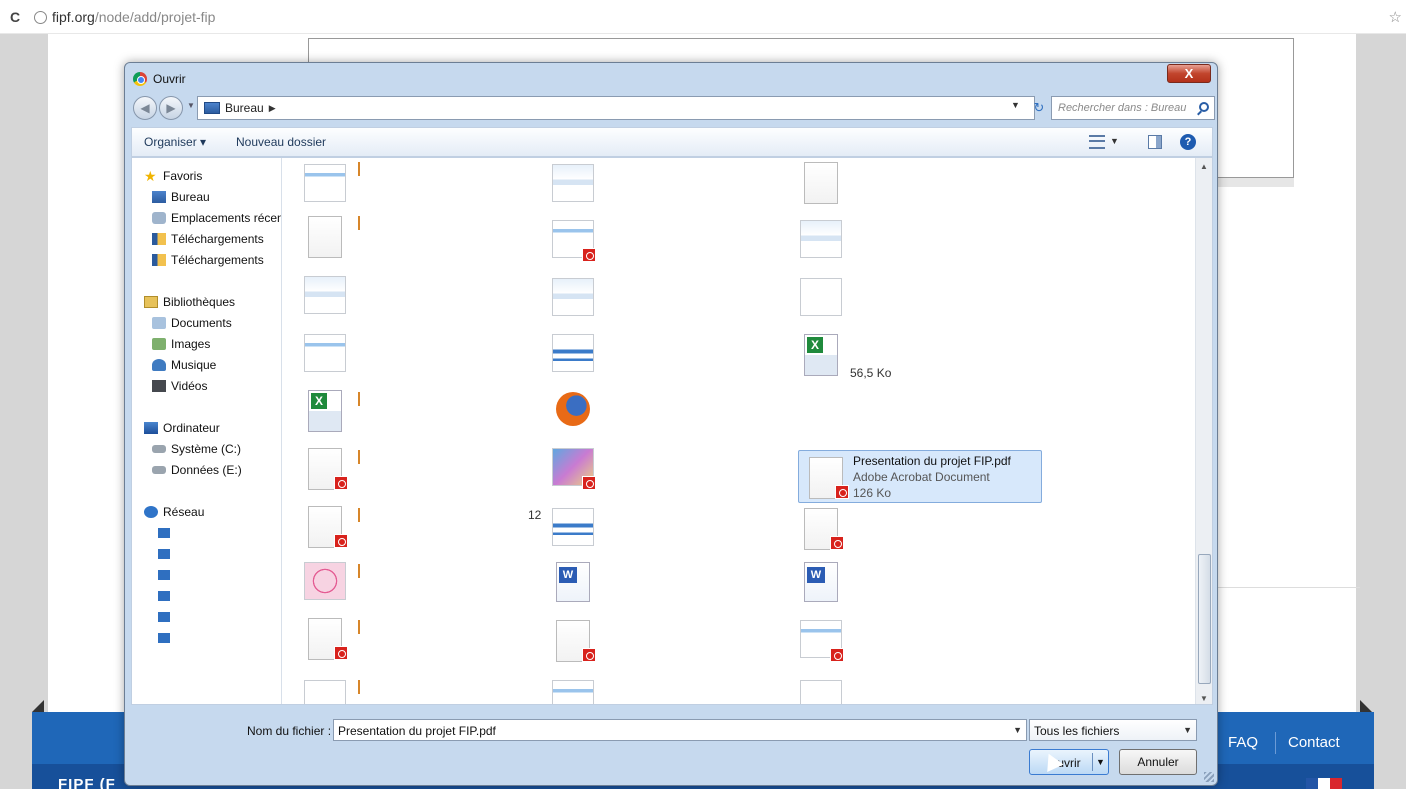 Image resolution: width=1406 pixels, height=789 pixels. I want to click on nav-item-desktop: Bureau, so click(181, 197).